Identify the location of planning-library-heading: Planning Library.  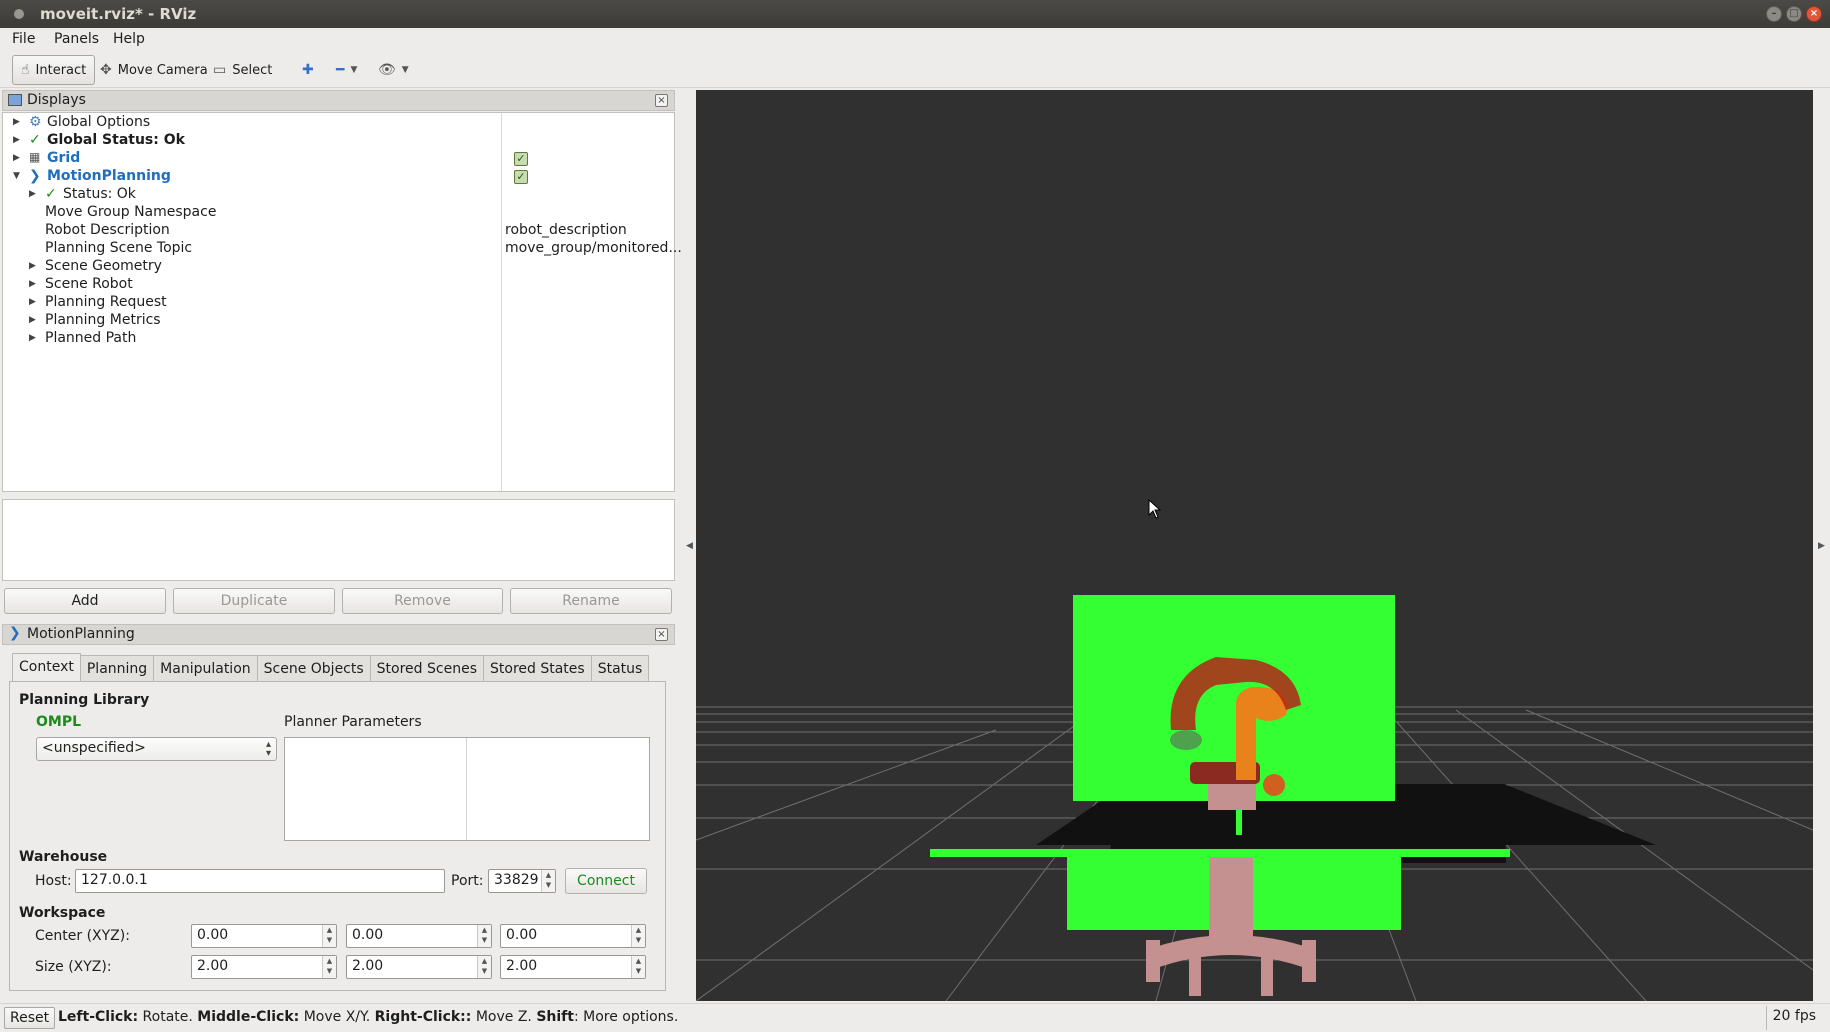
(84, 700).